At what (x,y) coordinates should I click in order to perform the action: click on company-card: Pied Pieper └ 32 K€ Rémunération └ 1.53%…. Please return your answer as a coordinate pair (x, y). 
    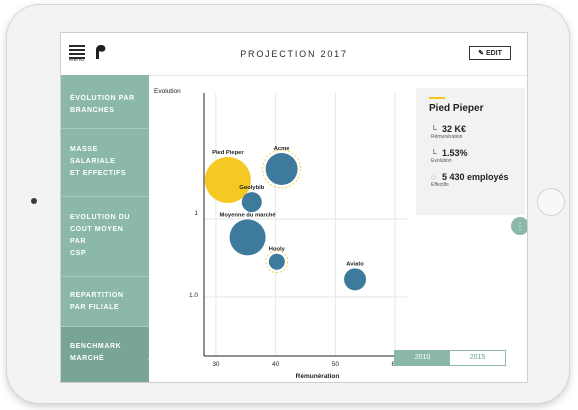
    Looking at the image, I should click on (470, 151).